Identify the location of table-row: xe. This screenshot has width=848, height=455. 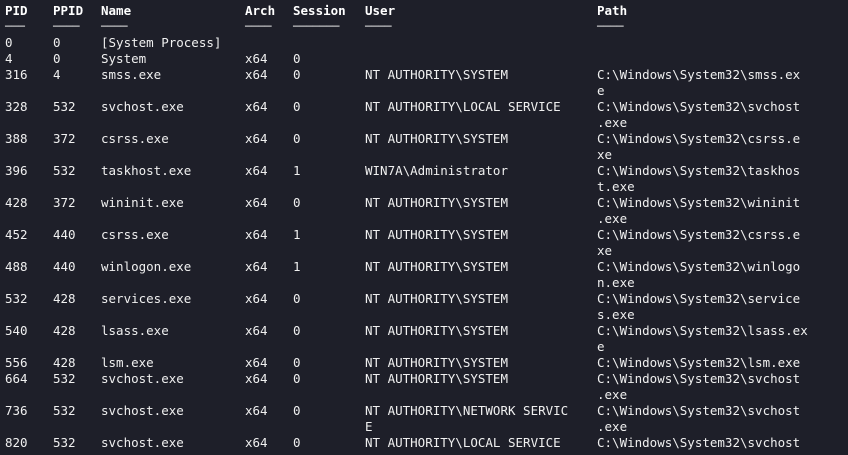
(424, 251).